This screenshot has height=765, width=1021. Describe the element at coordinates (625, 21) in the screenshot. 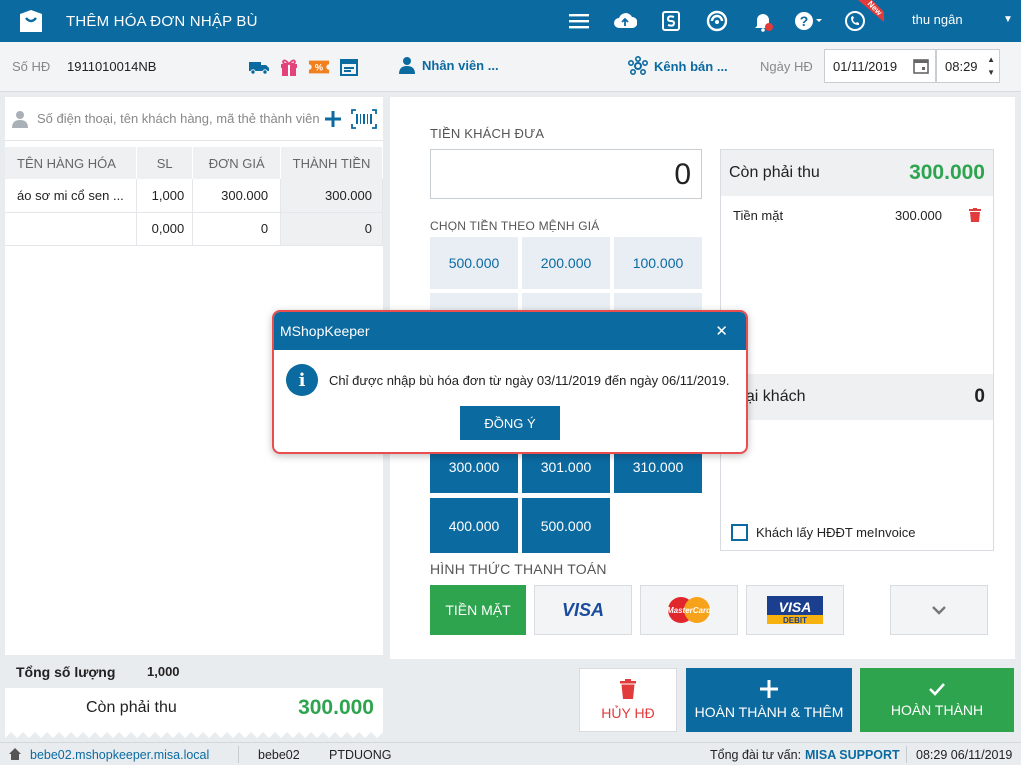

I see `cloud-sync-icon` at that location.